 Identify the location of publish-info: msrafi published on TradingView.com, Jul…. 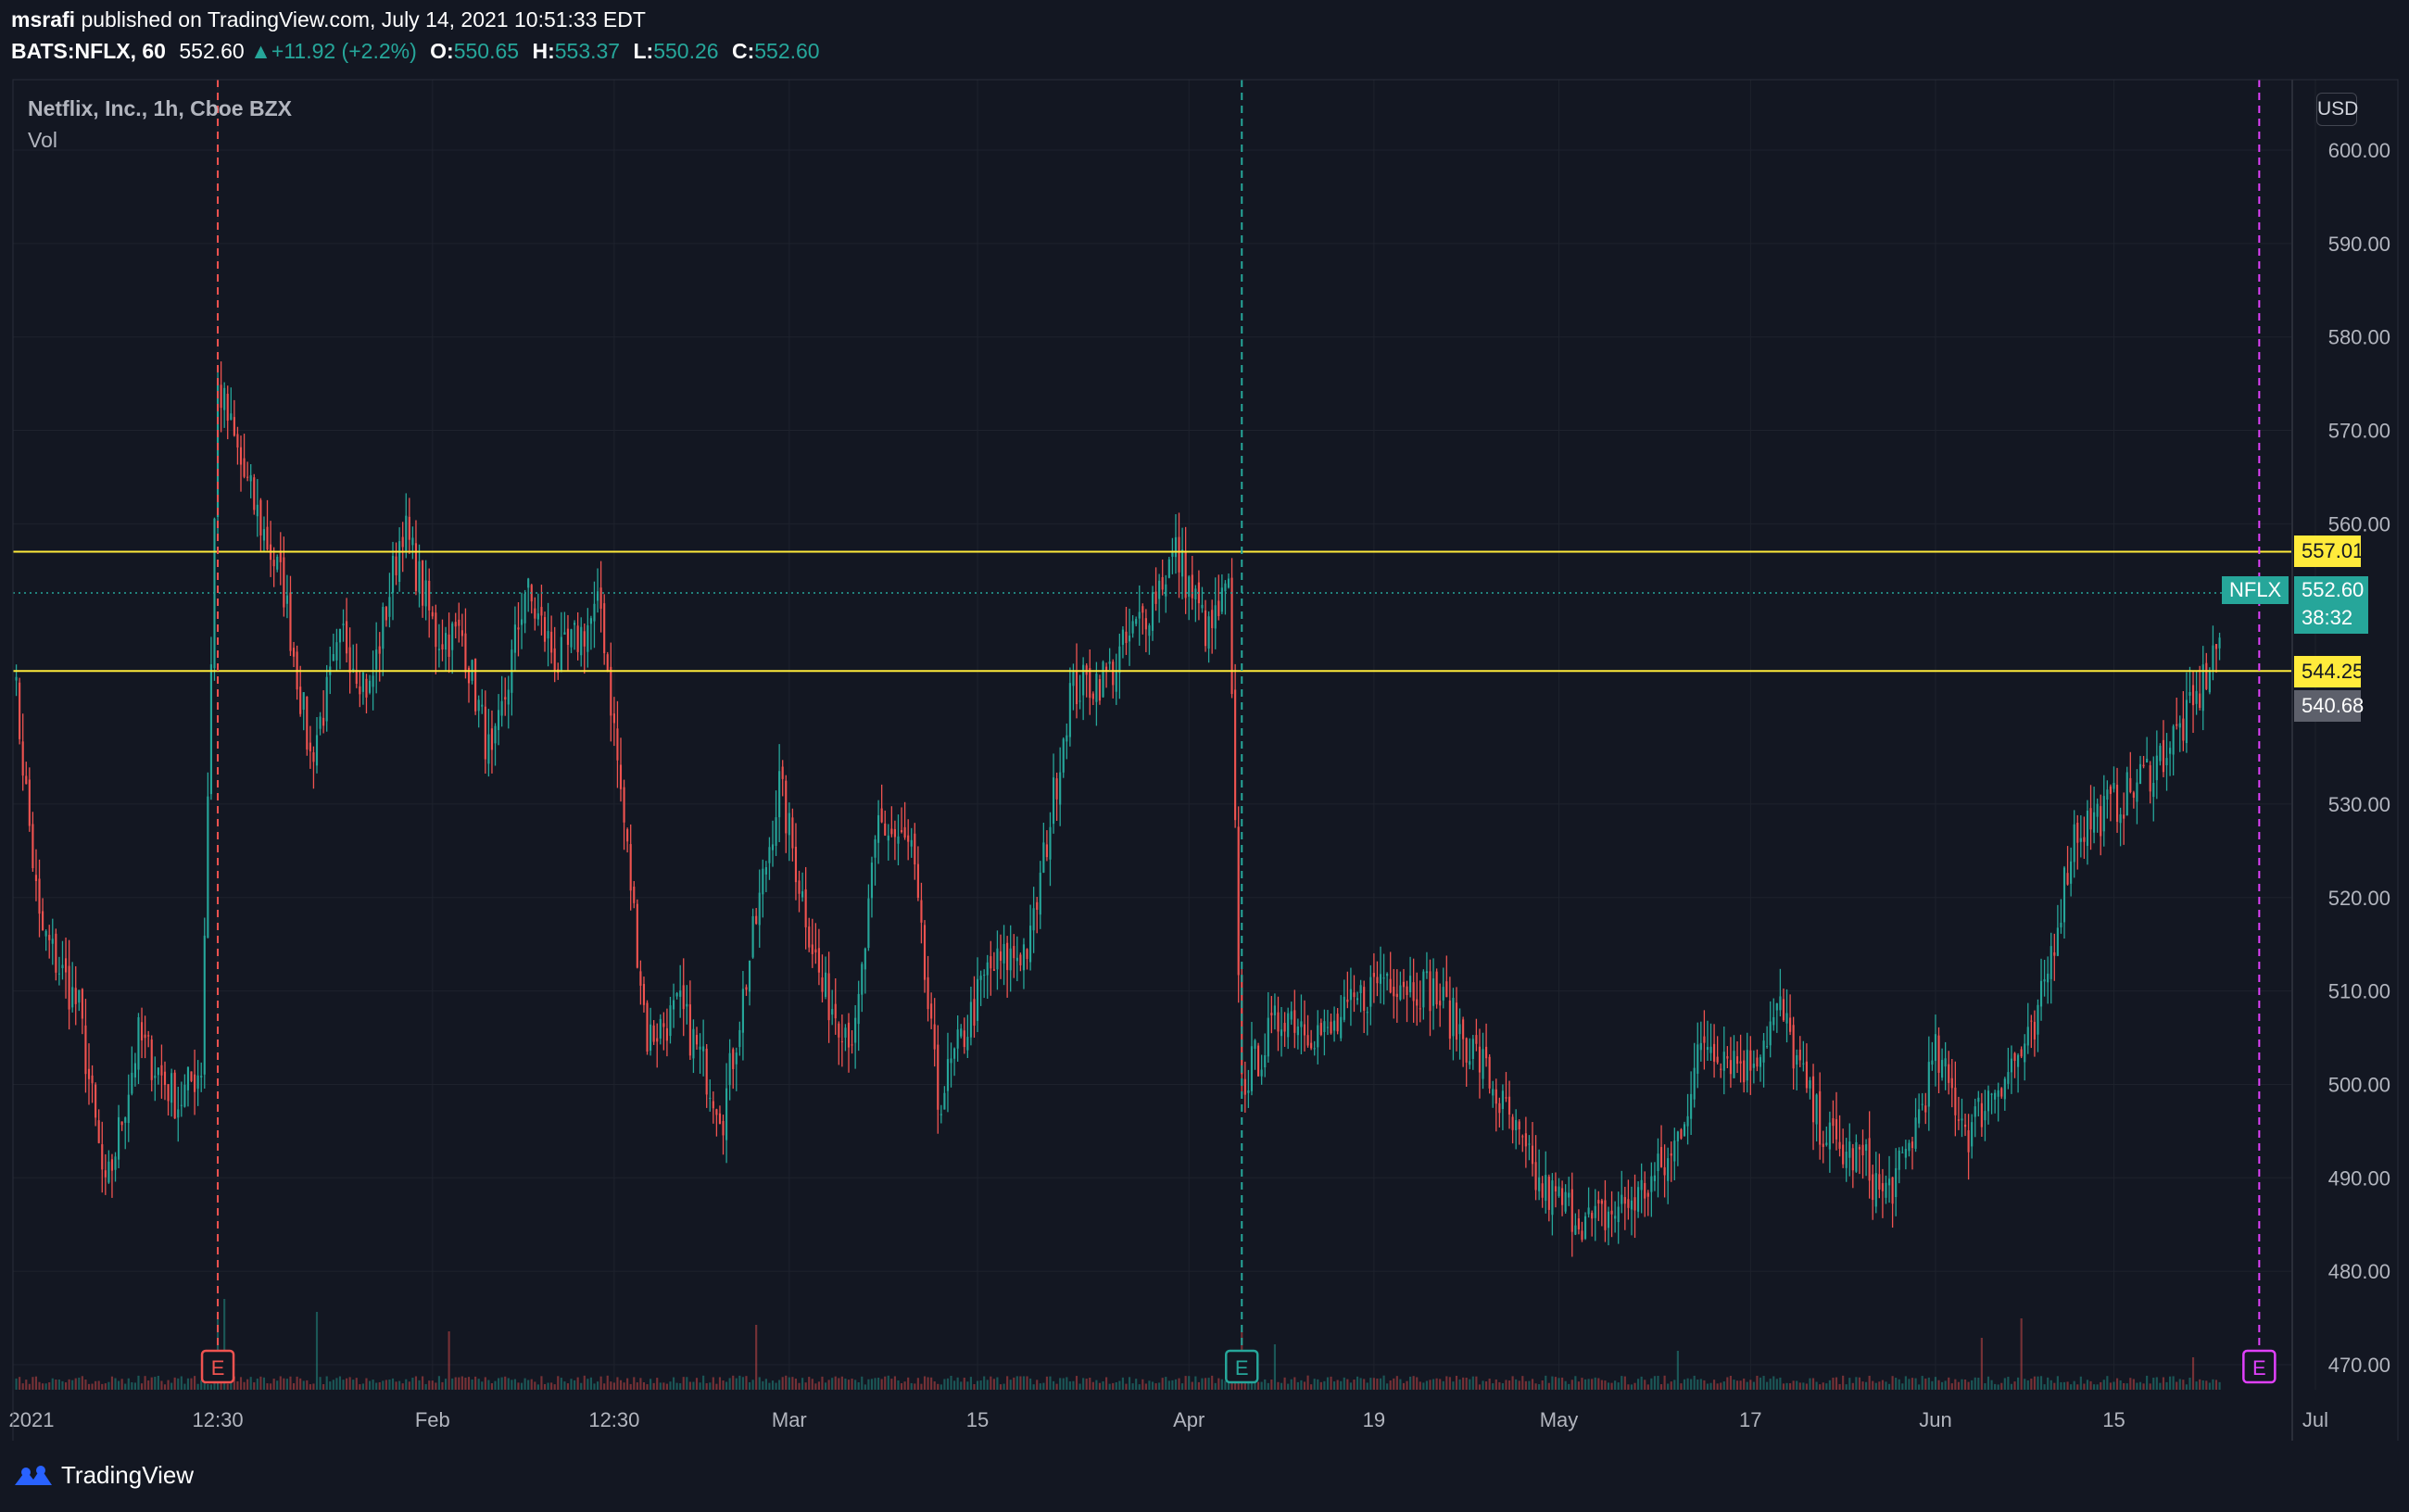
(328, 19).